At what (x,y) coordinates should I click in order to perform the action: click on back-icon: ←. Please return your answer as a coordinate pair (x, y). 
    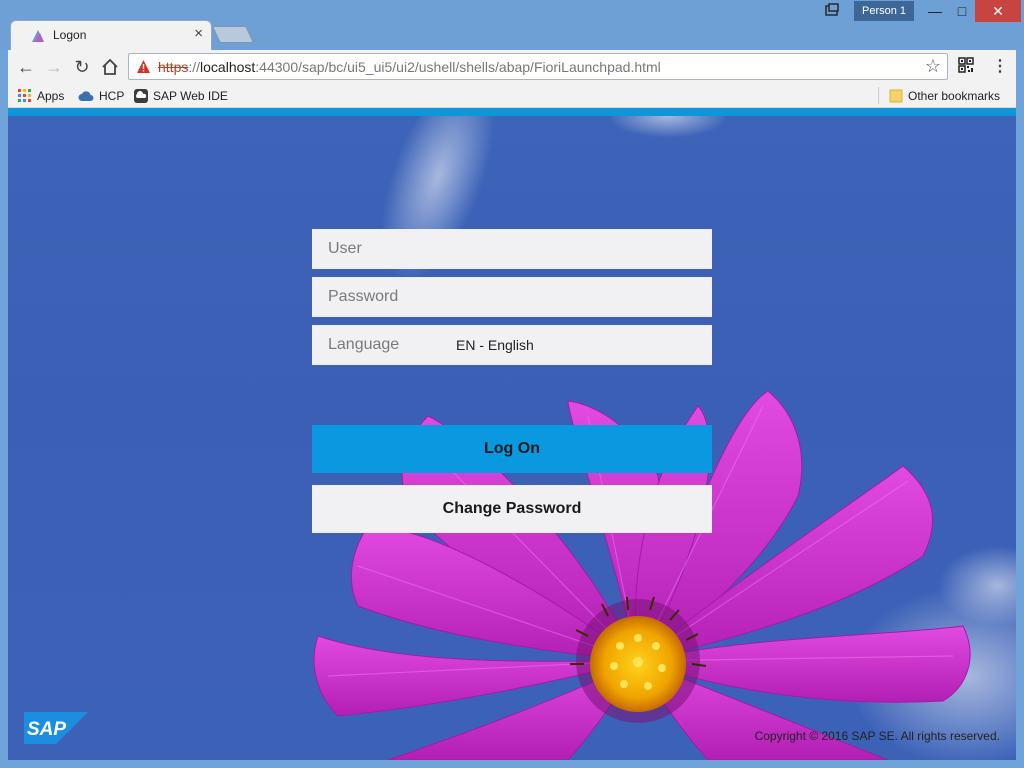
    Looking at the image, I should click on (26, 67).